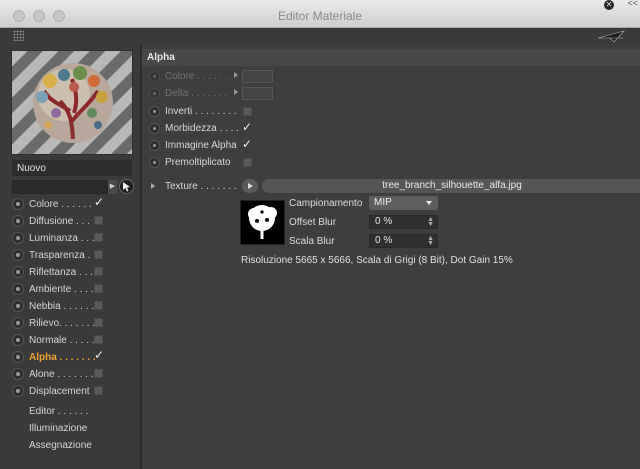 This screenshot has height=469, width=640. Describe the element at coordinates (62, 357) in the screenshot. I see `channel-label: Alpha . . . . . . .` at that location.